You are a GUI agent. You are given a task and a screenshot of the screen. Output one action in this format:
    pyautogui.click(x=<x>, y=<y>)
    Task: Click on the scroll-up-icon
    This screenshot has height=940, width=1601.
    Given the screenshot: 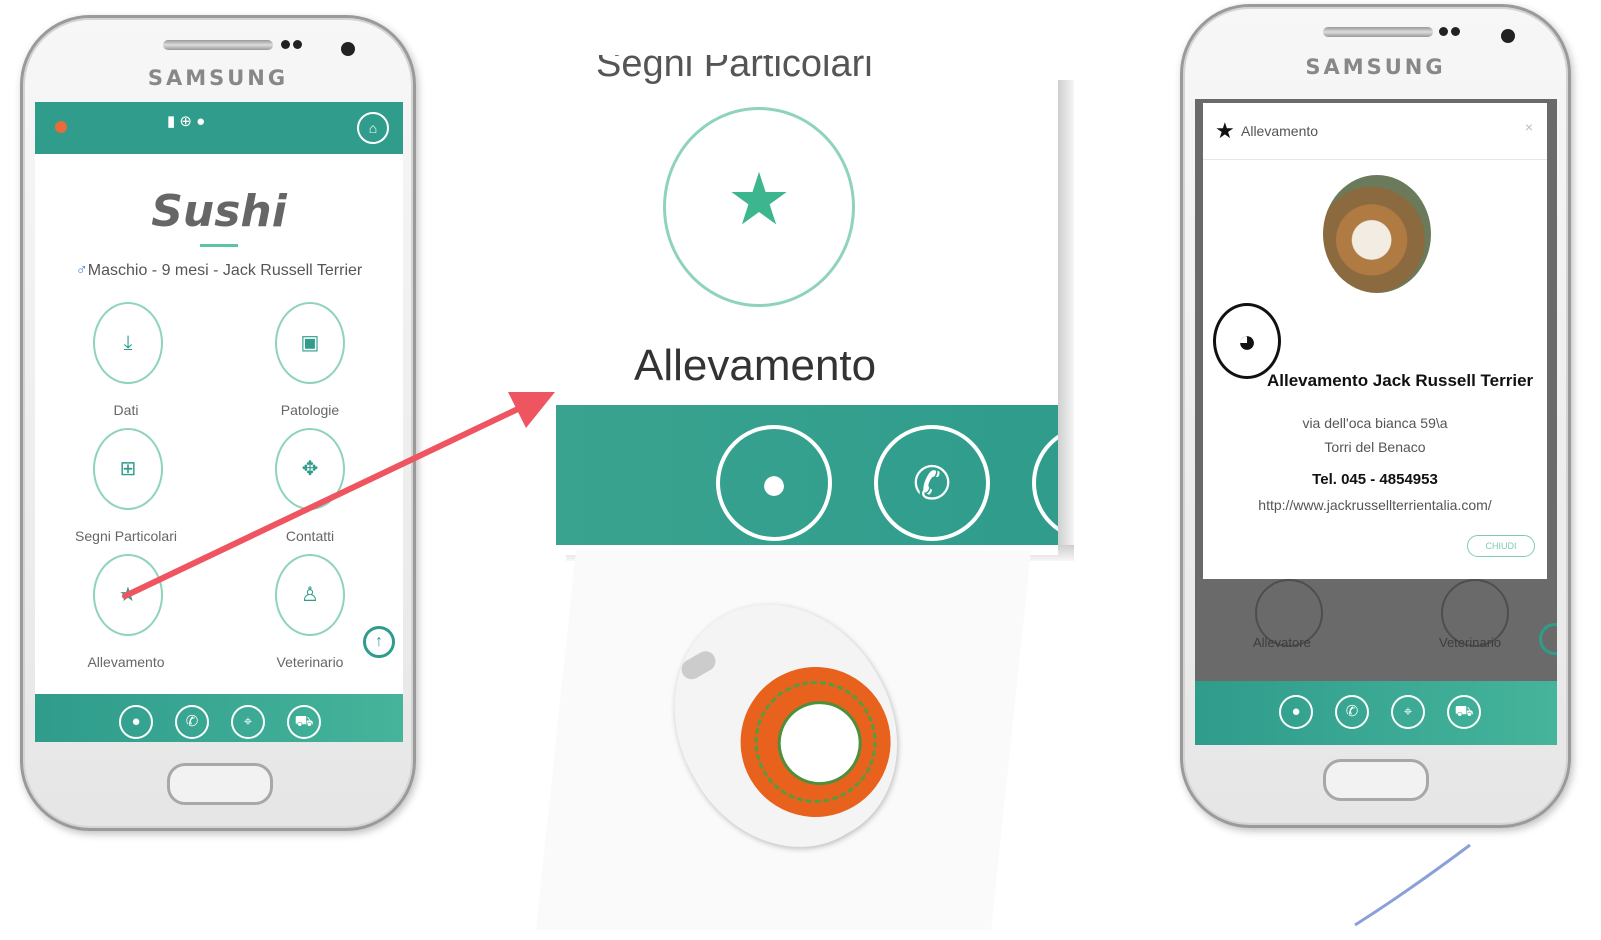 What is the action you would take?
    pyautogui.click(x=1548, y=639)
    